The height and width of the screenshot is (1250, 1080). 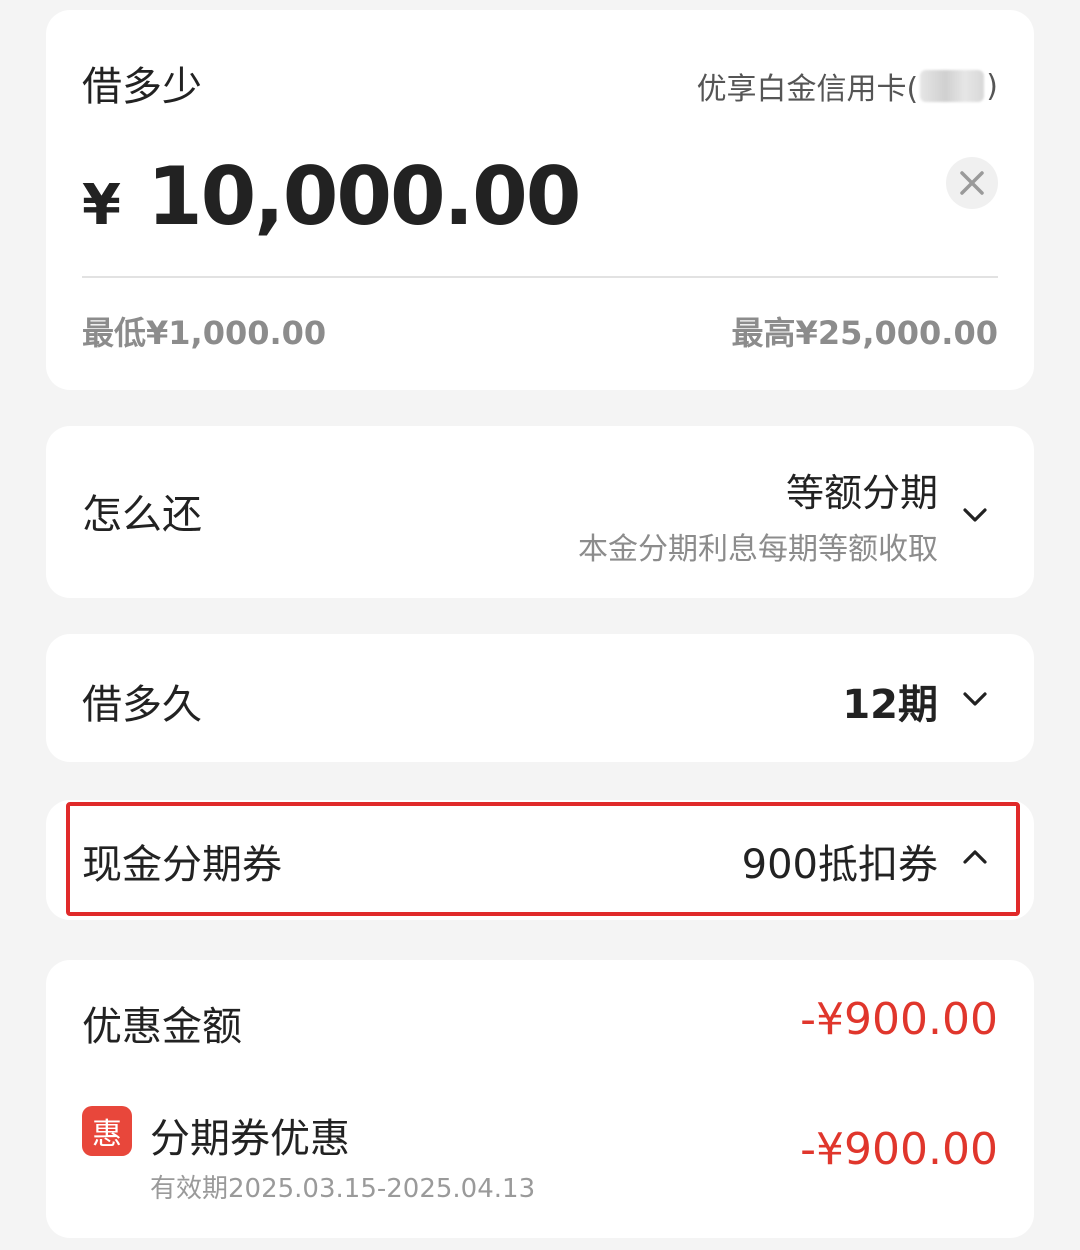 I want to click on masked-card-number, so click(x=952, y=86).